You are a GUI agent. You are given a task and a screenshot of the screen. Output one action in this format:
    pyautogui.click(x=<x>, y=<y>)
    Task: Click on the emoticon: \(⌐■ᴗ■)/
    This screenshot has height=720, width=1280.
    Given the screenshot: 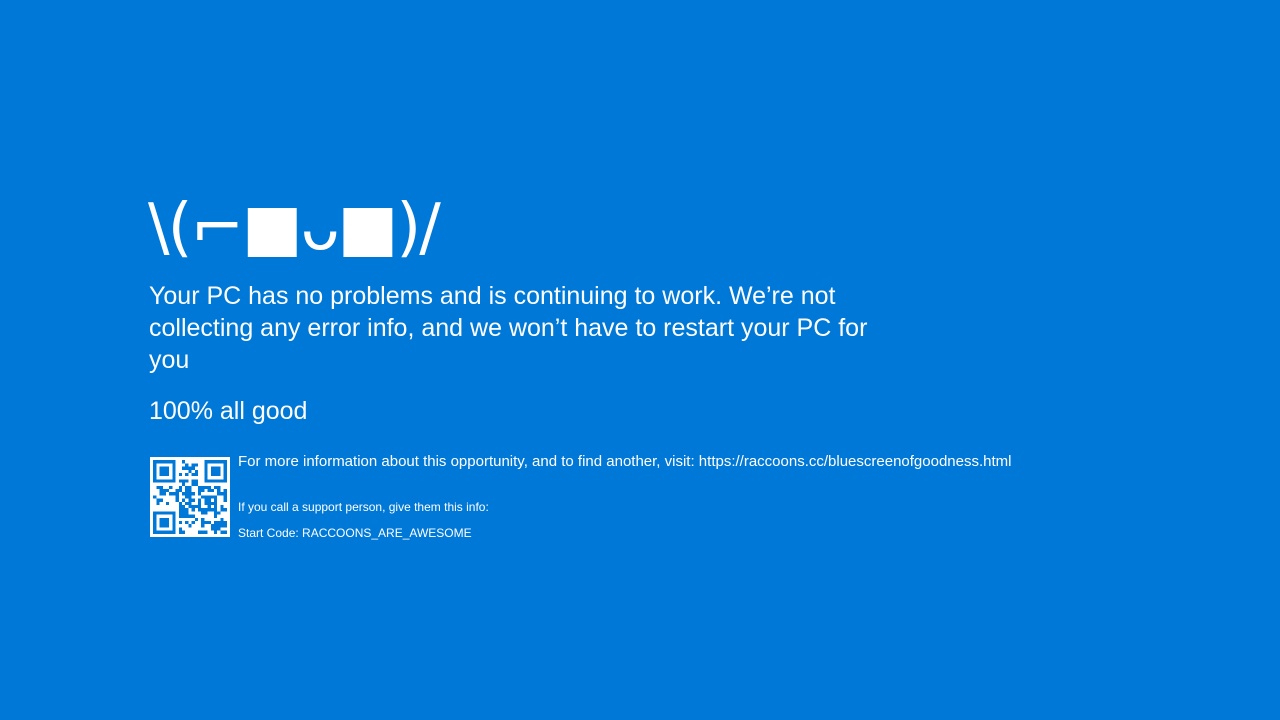 What is the action you would take?
    pyautogui.click(x=294, y=228)
    